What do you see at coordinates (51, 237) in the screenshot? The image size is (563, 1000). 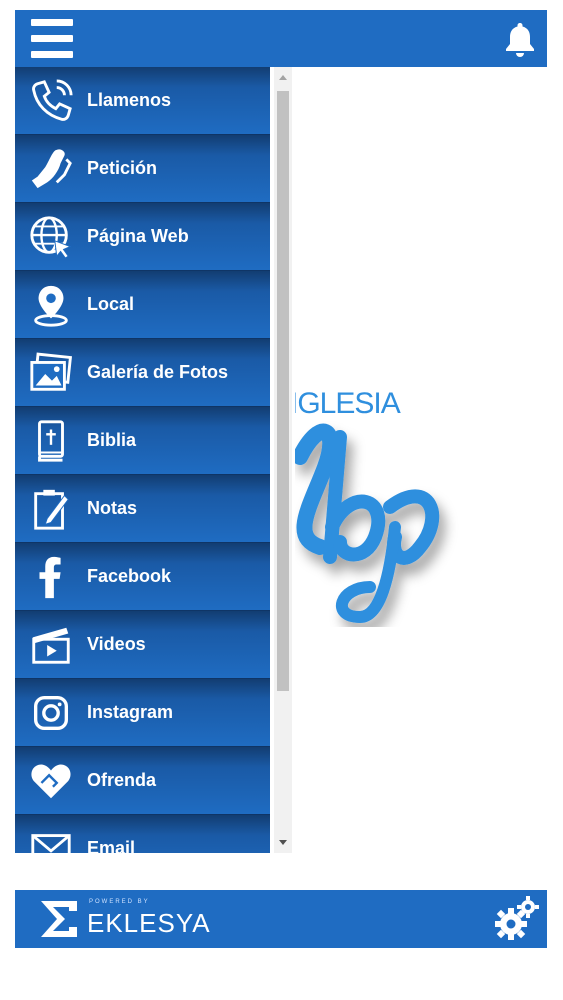 I see `globe-cursor-icon` at bounding box center [51, 237].